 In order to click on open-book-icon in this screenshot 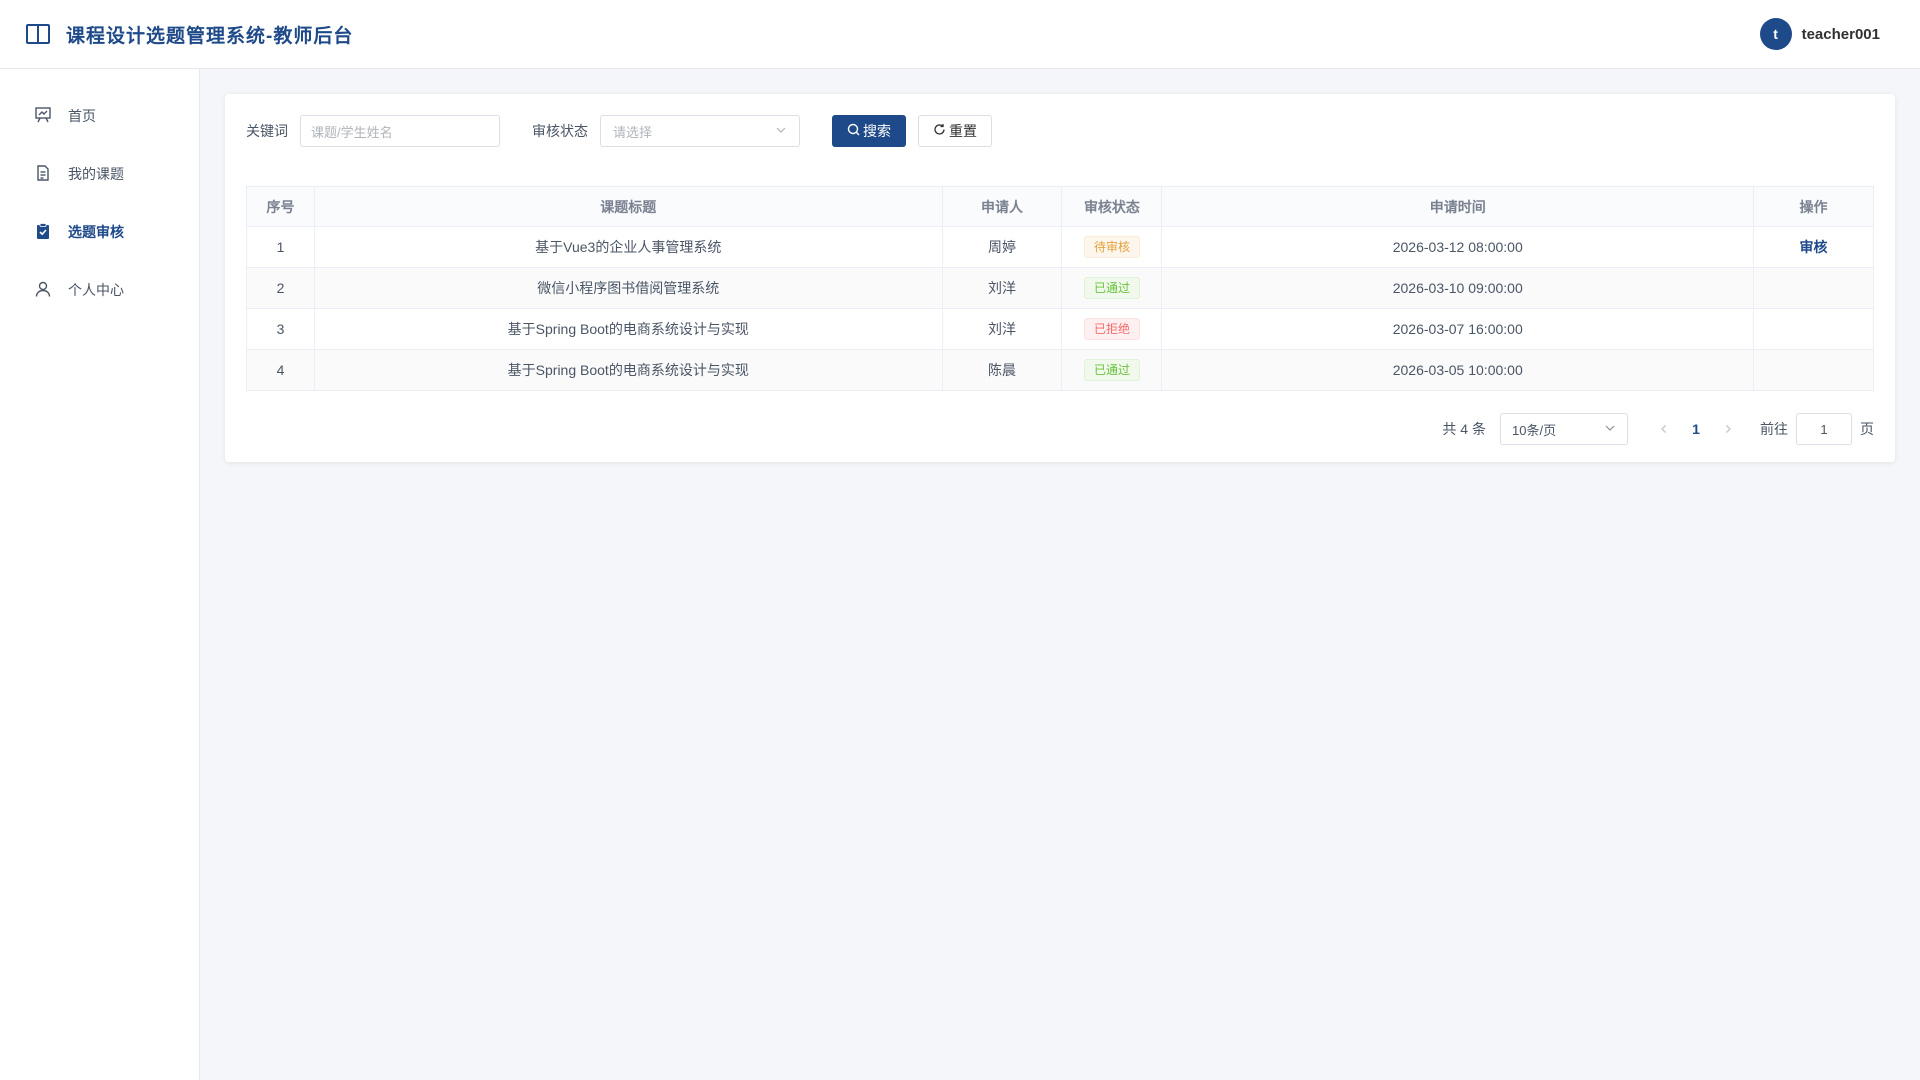, I will do `click(38, 34)`.